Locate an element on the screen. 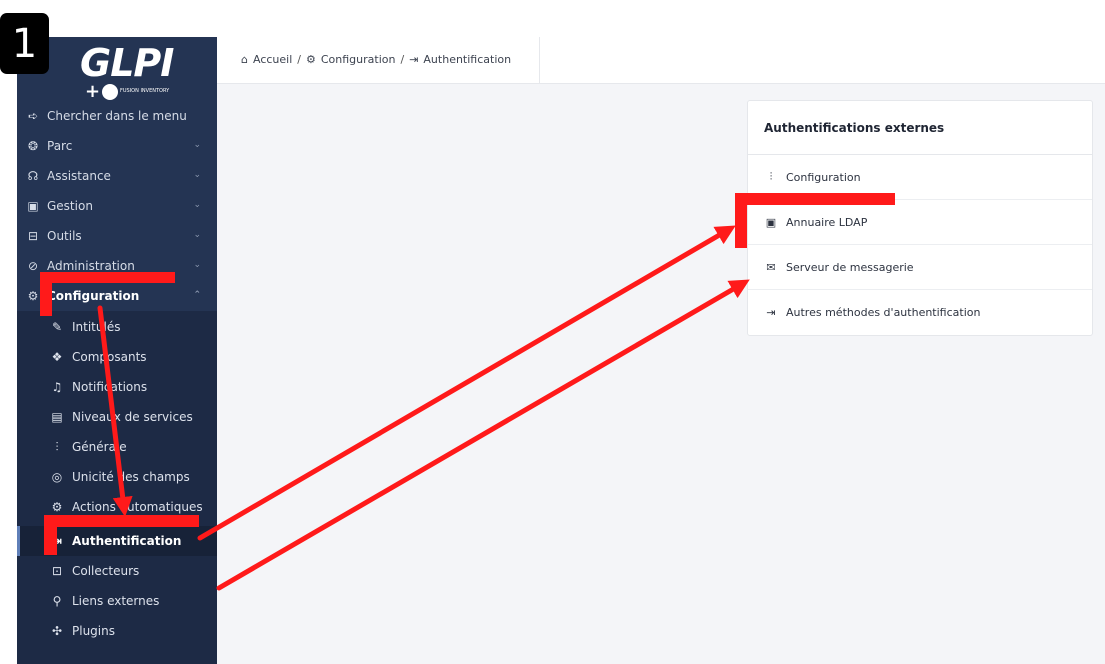 This screenshot has height=664, width=1105. clipboard-icon: ▤ is located at coordinates (57, 417).